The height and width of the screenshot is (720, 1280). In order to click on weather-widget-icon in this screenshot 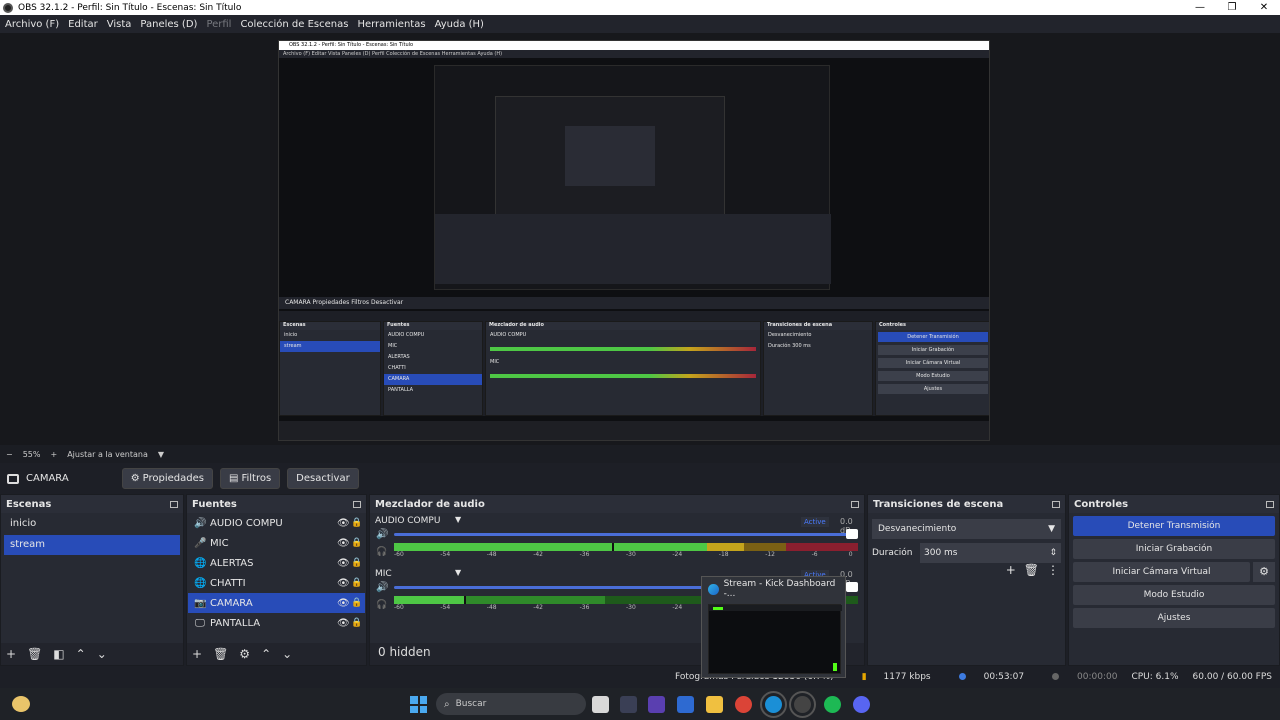, I will do `click(21, 704)`.